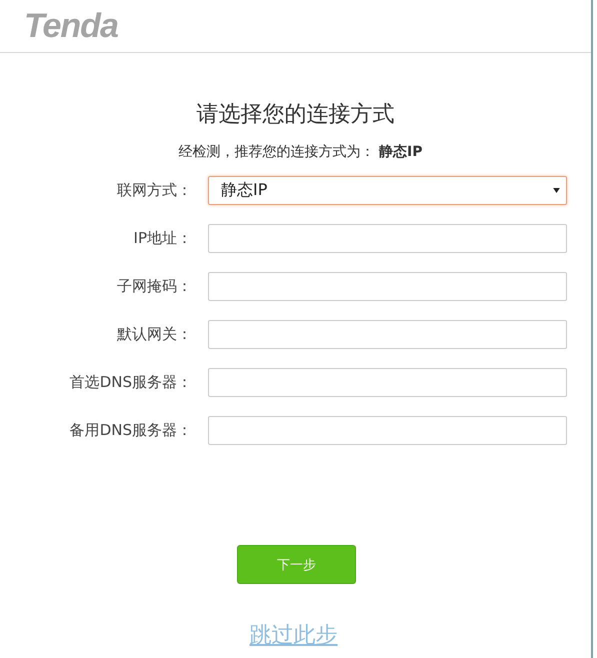  What do you see at coordinates (130, 430) in the screenshot?
I see `field-label: 备用DNS服务器：` at bounding box center [130, 430].